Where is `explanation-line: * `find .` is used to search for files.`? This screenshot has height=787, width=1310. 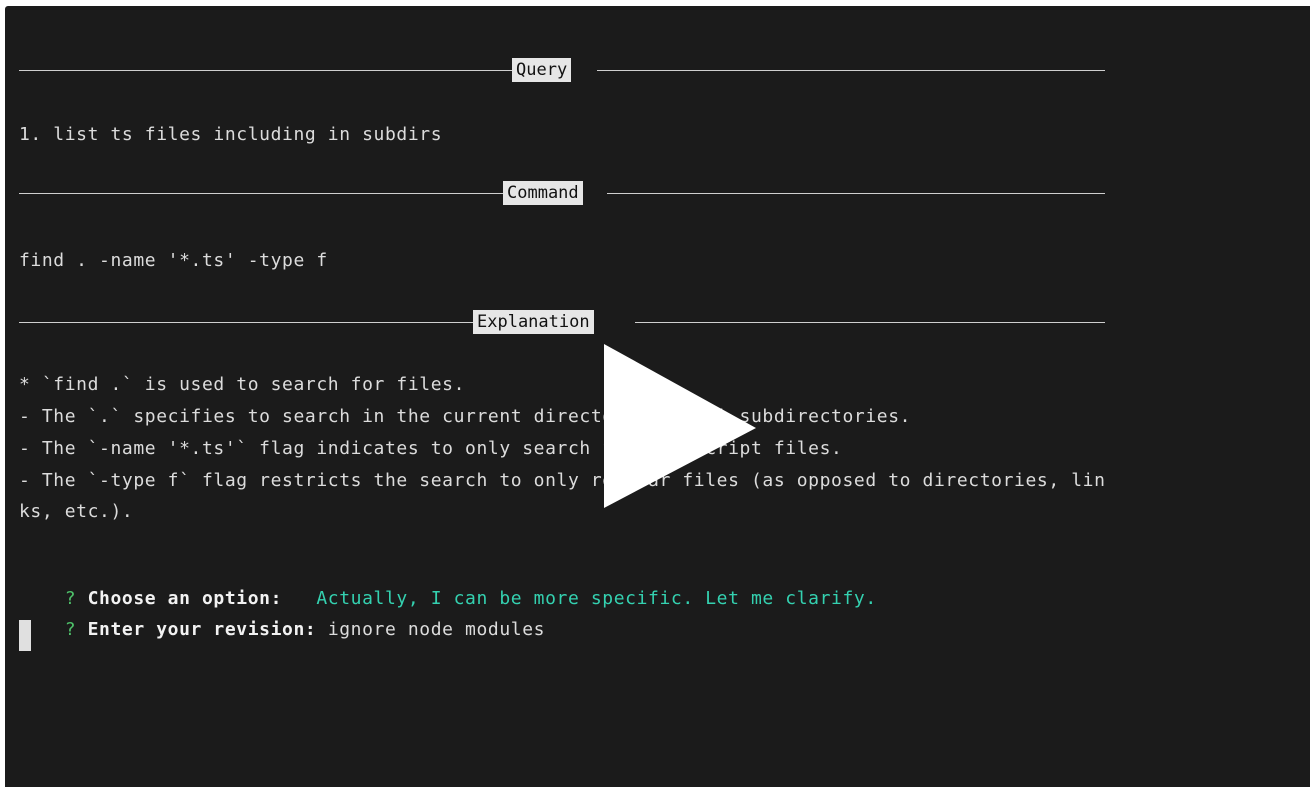
explanation-line: * `find .` is used to search for files. is located at coordinates (242, 384).